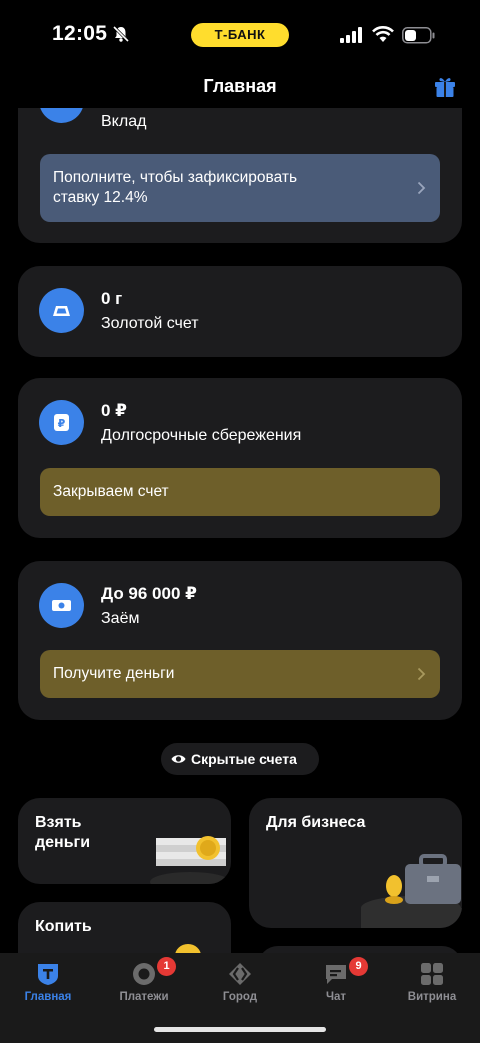 This screenshot has width=480, height=1043. Describe the element at coordinates (124, 927) in the screenshot. I see `save-tile: Копить` at that location.